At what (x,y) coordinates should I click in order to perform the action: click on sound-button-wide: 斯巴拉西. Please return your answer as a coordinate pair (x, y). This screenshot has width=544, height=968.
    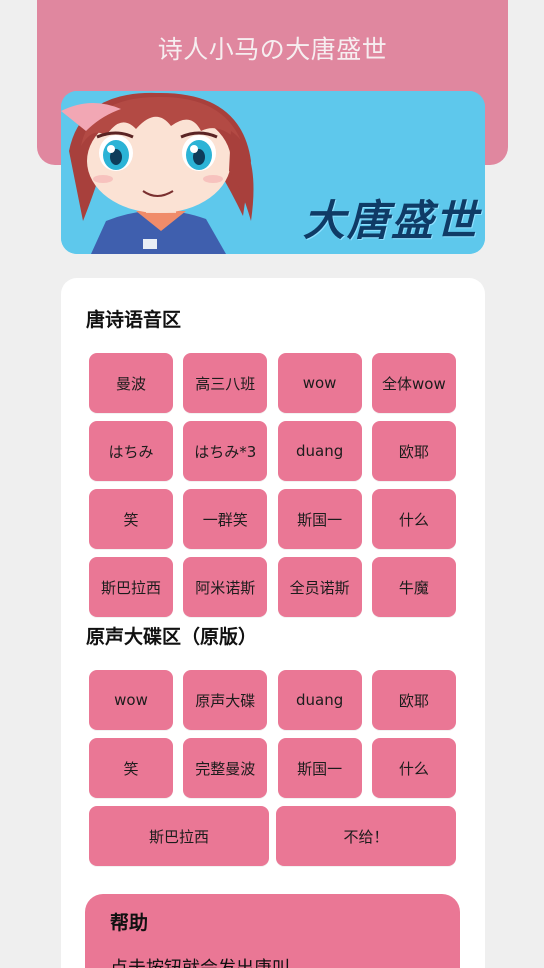
    Looking at the image, I should click on (179, 836).